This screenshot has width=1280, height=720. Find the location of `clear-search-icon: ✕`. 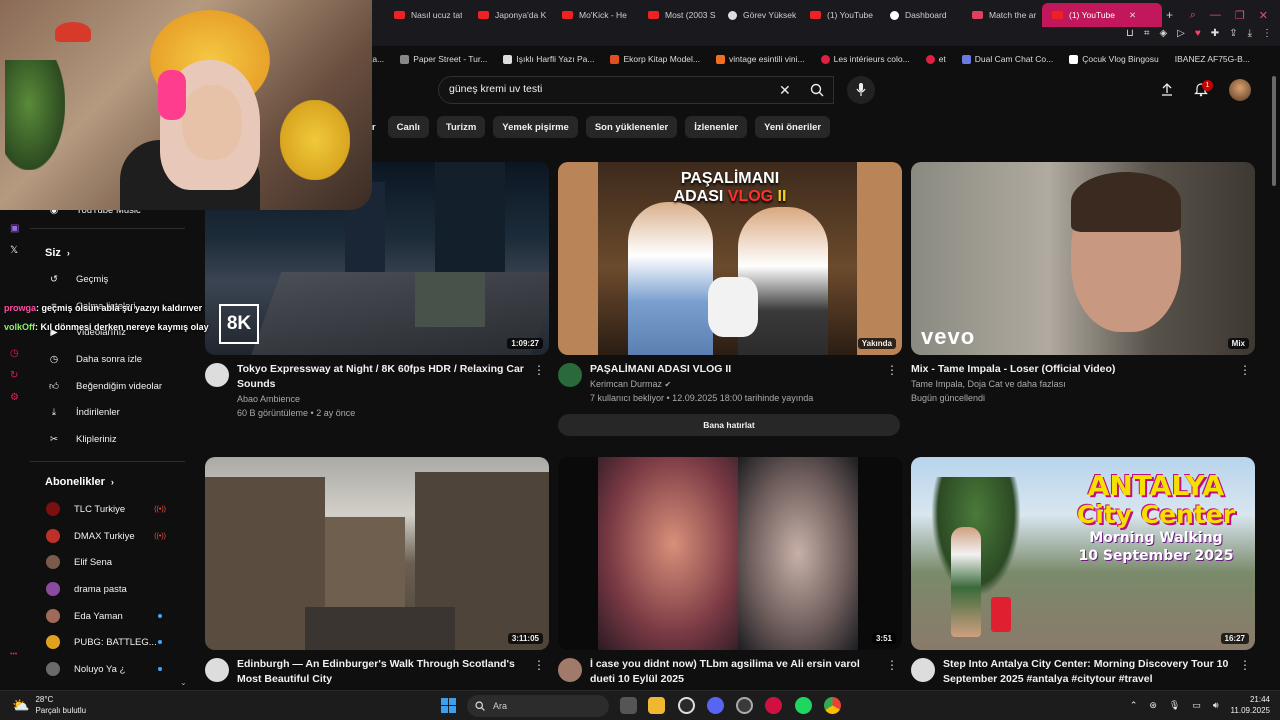

clear-search-icon: ✕ is located at coordinates (785, 90).